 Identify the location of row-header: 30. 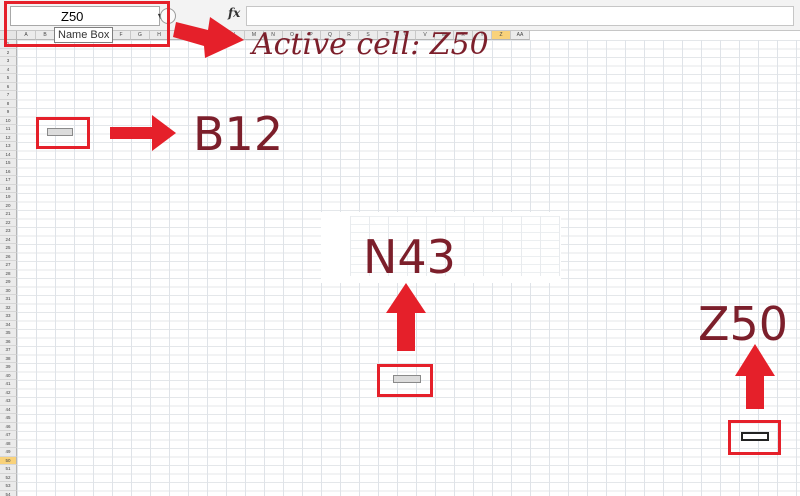
(8, 290).